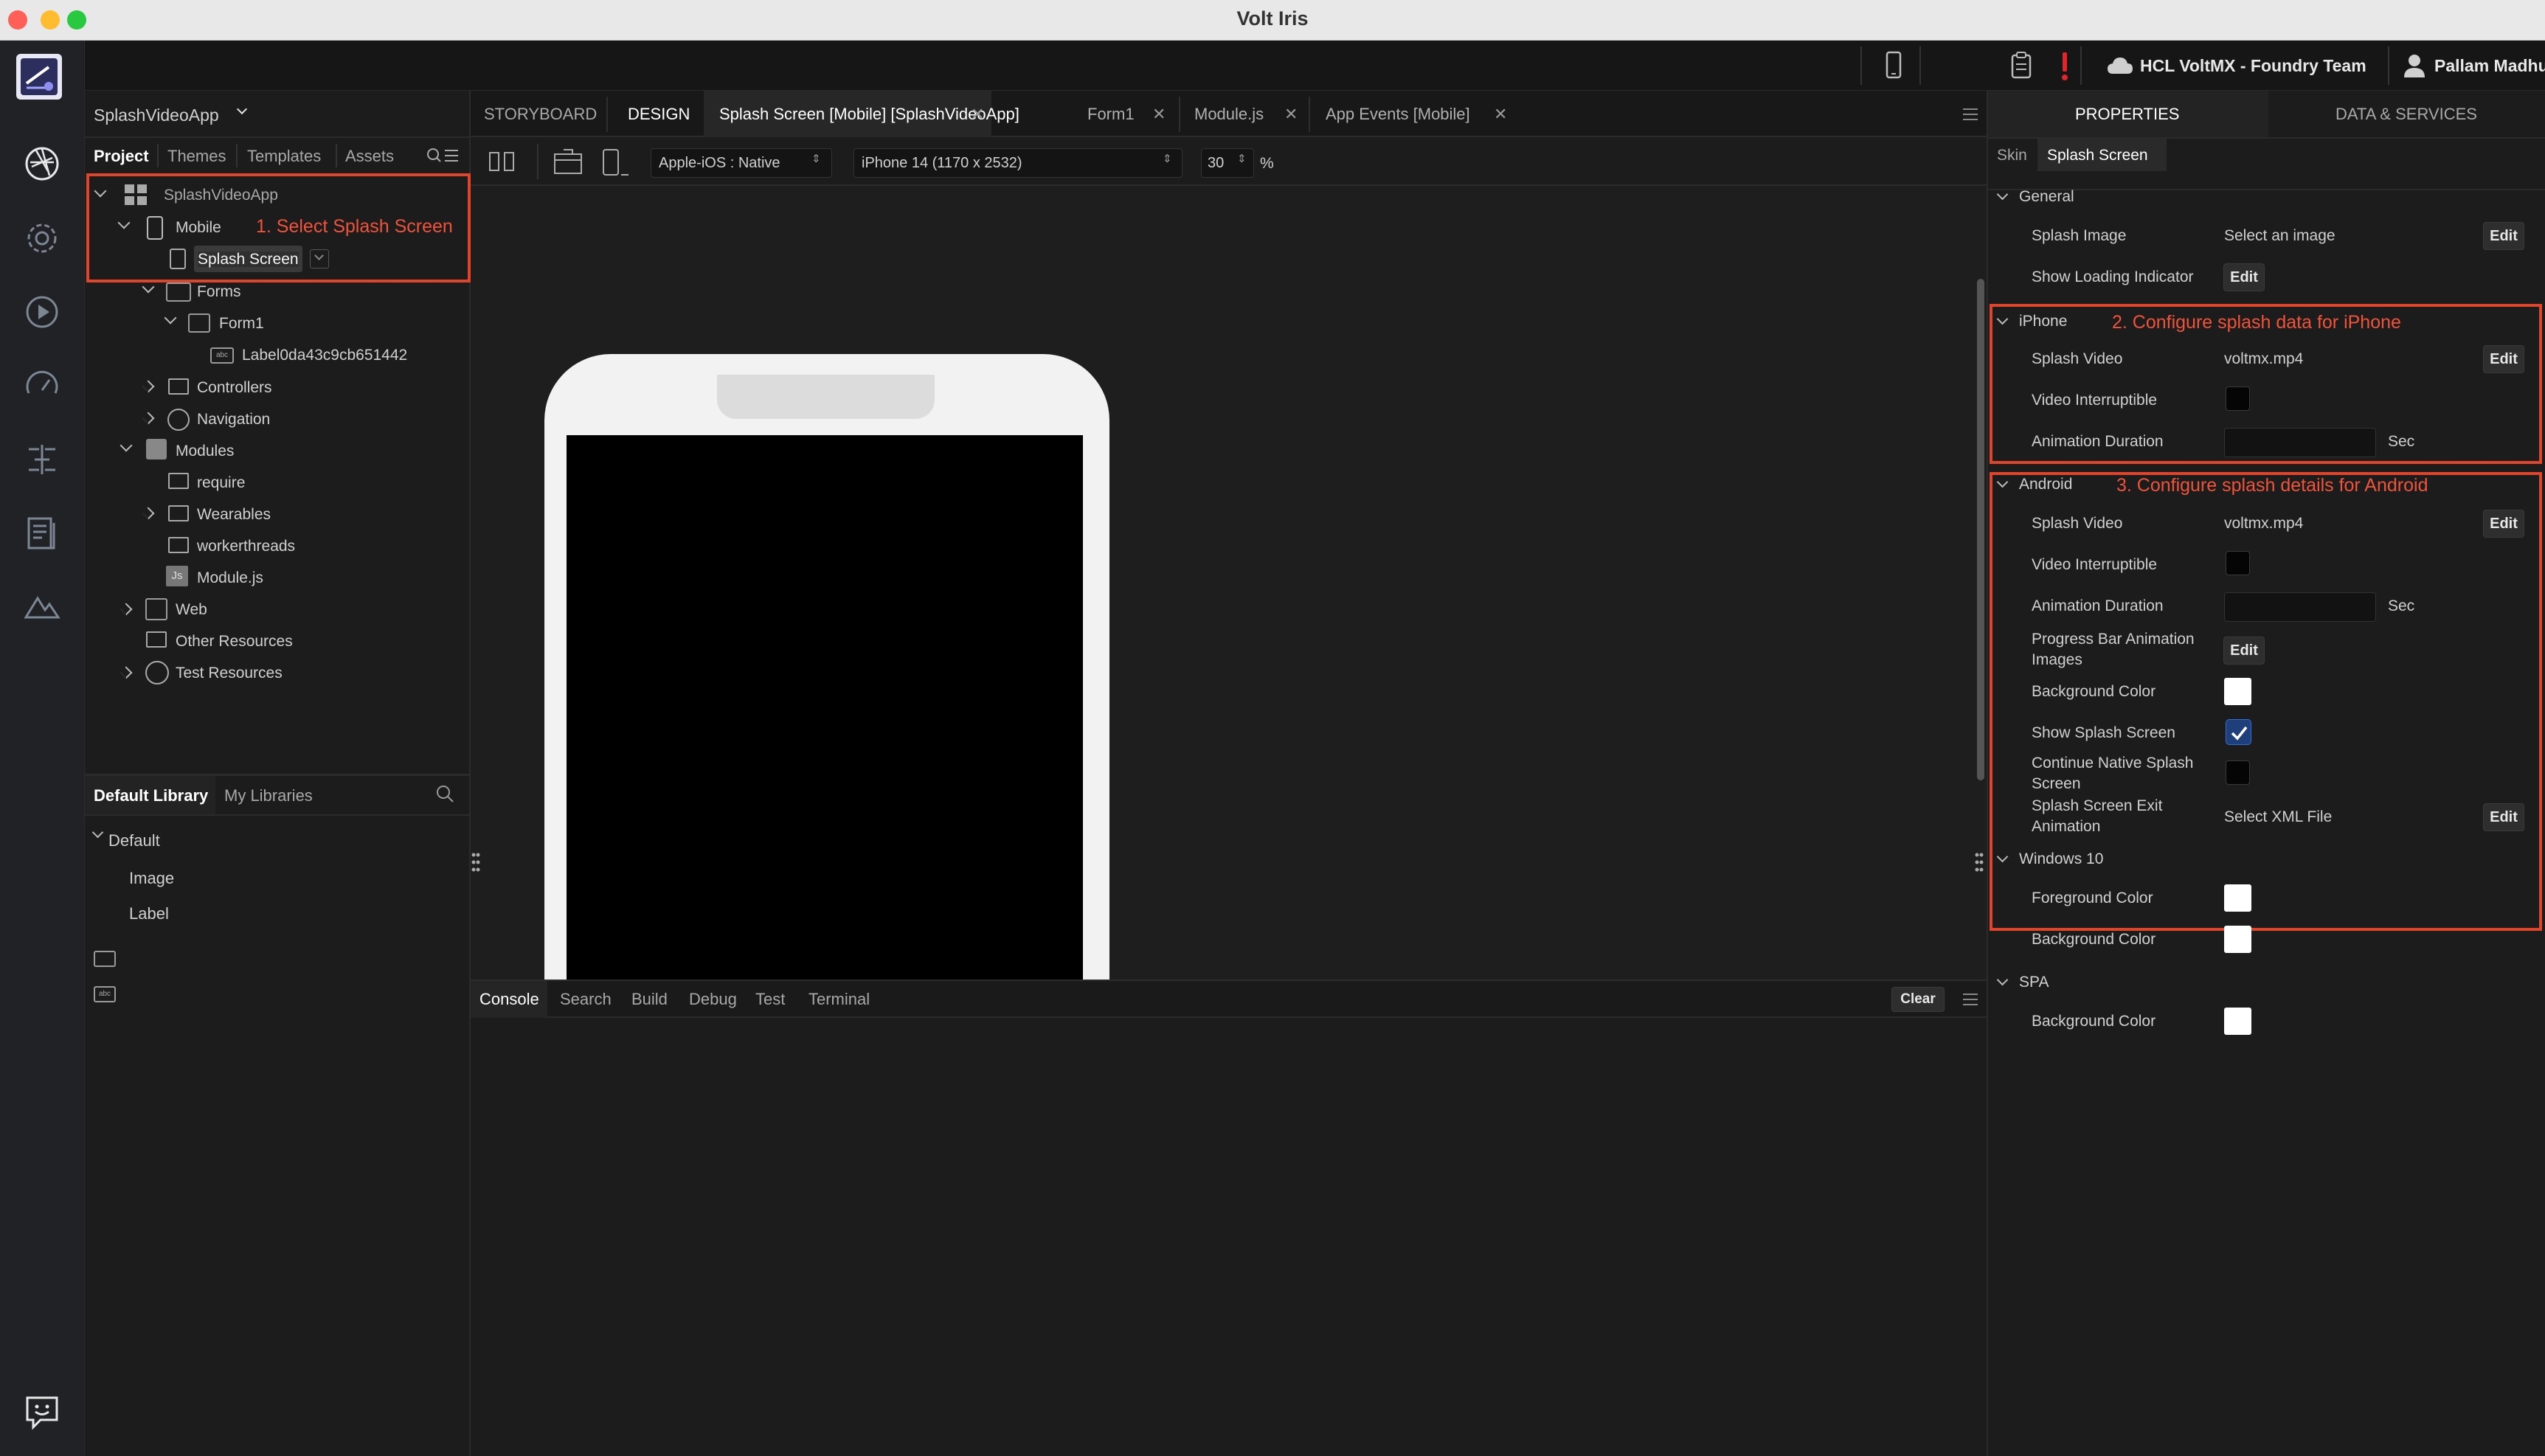 This screenshot has width=2545, height=1456. What do you see at coordinates (2238, 898) in the screenshot?
I see `foreground-color-swatch` at bounding box center [2238, 898].